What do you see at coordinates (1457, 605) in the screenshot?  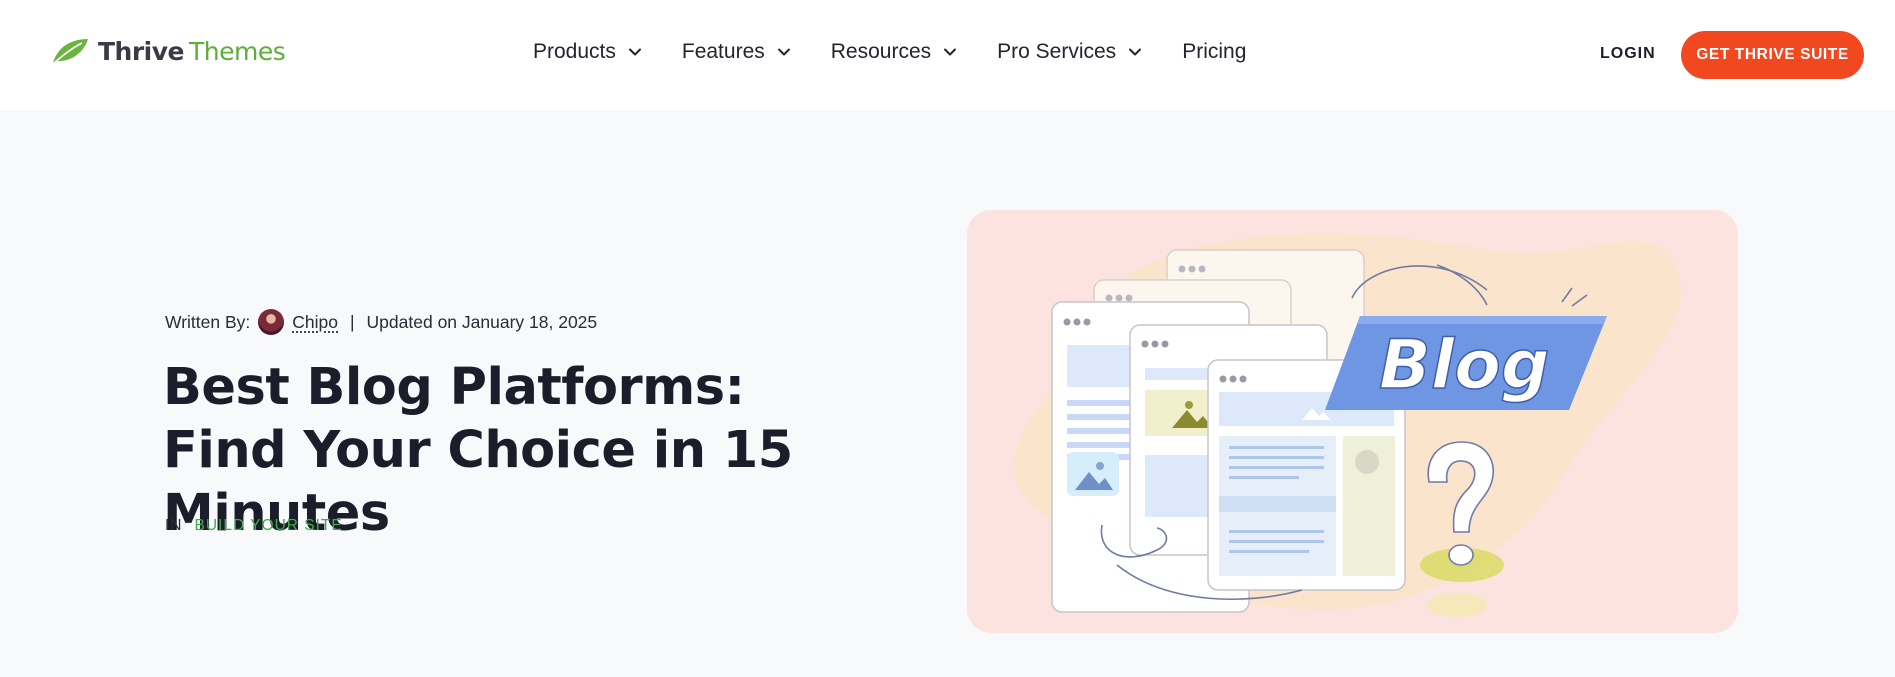 I see `hero-blob` at bounding box center [1457, 605].